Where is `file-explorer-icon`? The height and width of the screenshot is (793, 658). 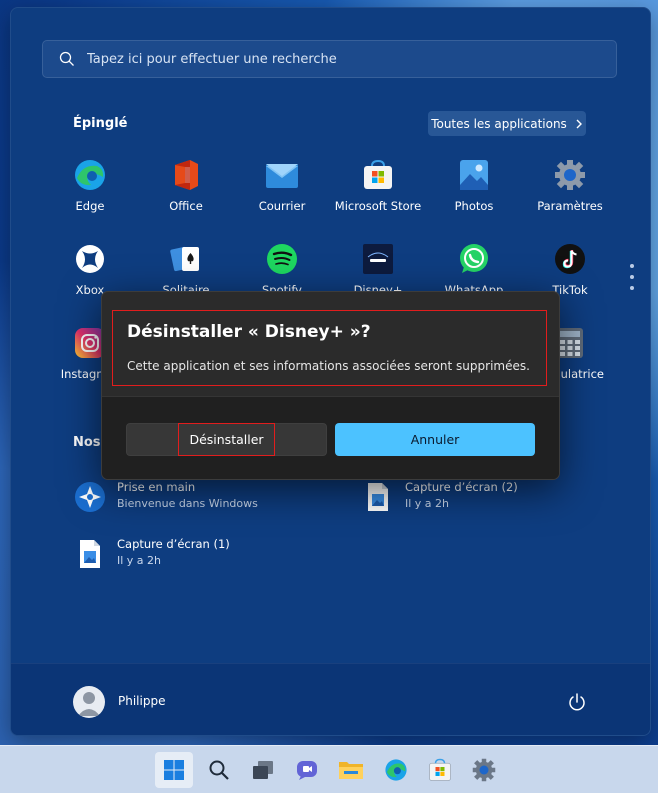 file-explorer-icon is located at coordinates (351, 770).